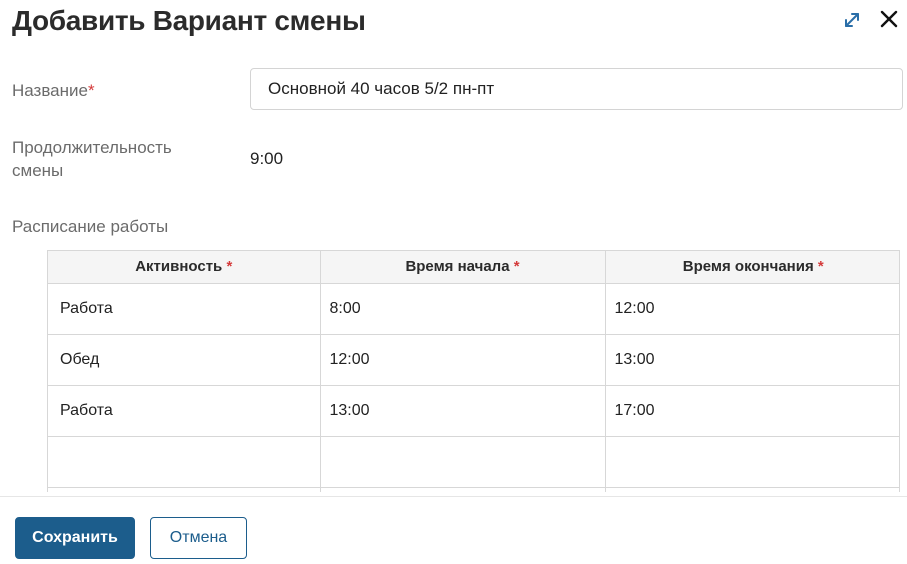  Describe the element at coordinates (463, 411) in the screenshot. I see `start-time-cell: 13:00` at that location.